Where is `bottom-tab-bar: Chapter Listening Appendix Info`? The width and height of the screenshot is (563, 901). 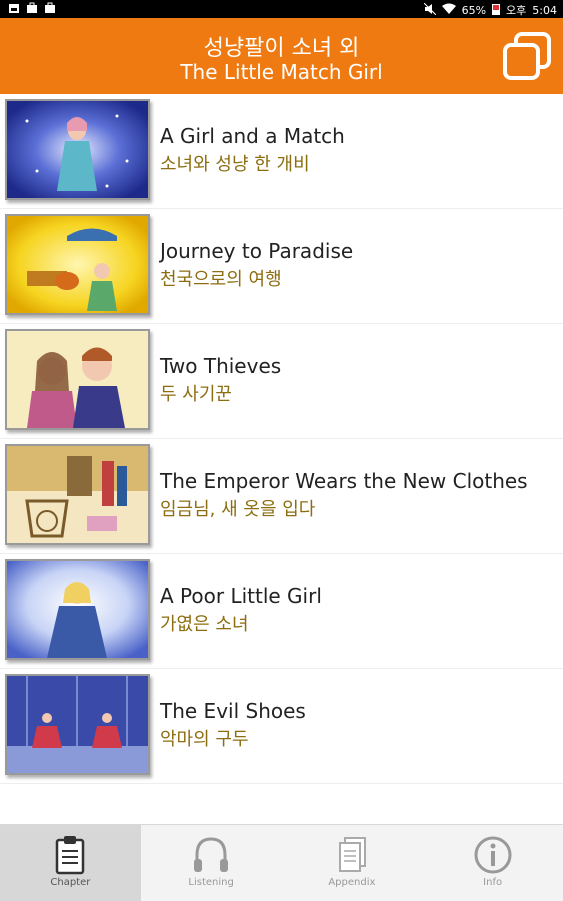 bottom-tab-bar: Chapter Listening Appendix Info is located at coordinates (281, 862).